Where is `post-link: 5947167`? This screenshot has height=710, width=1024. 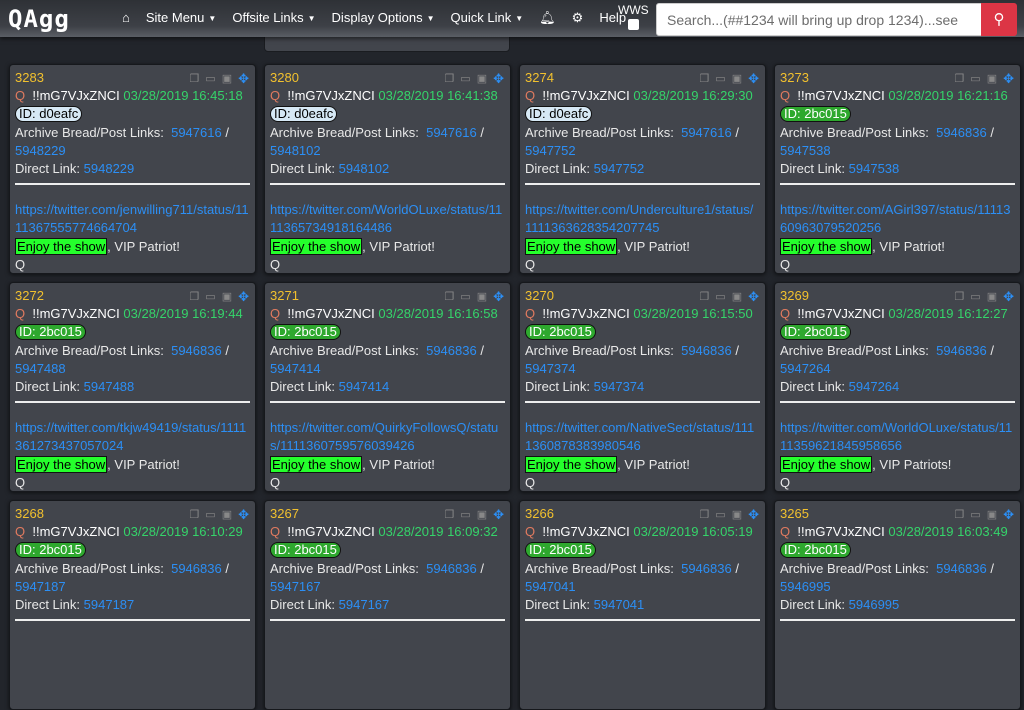 post-link: 5947167 is located at coordinates (295, 586).